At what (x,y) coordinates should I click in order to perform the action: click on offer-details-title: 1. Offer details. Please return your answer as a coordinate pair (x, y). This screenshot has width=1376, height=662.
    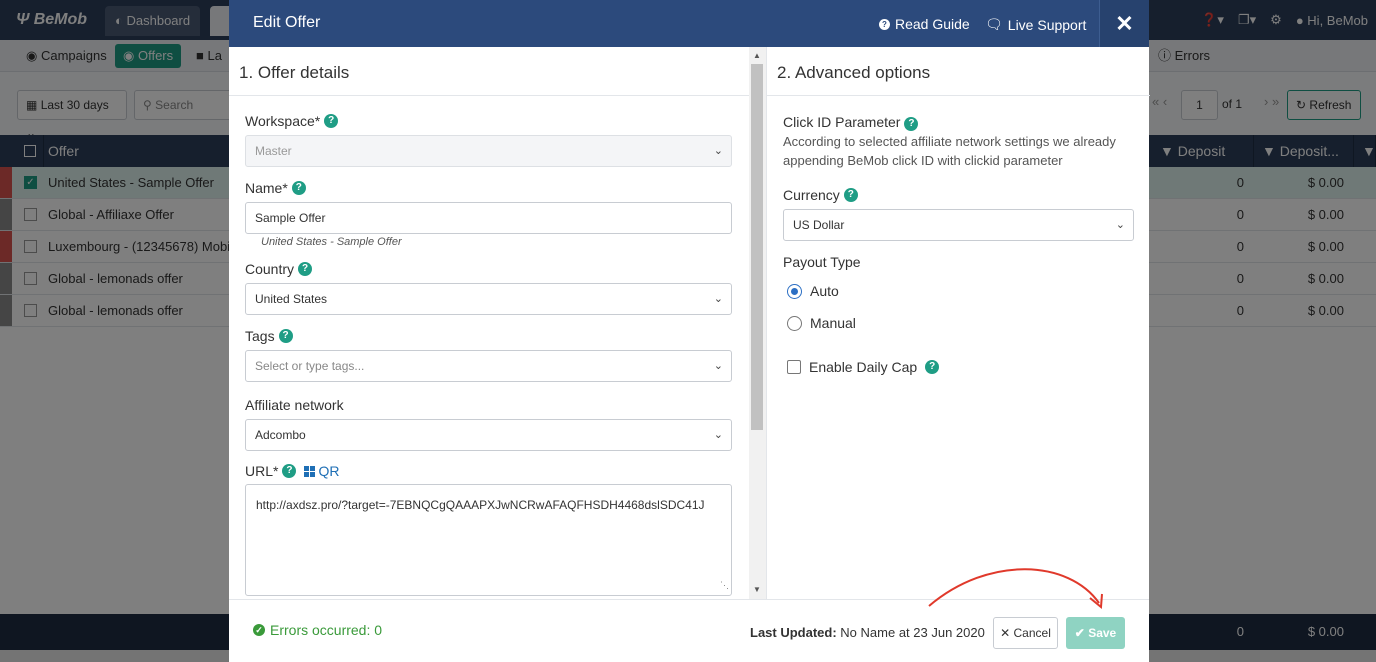
    Looking at the image, I should click on (294, 72).